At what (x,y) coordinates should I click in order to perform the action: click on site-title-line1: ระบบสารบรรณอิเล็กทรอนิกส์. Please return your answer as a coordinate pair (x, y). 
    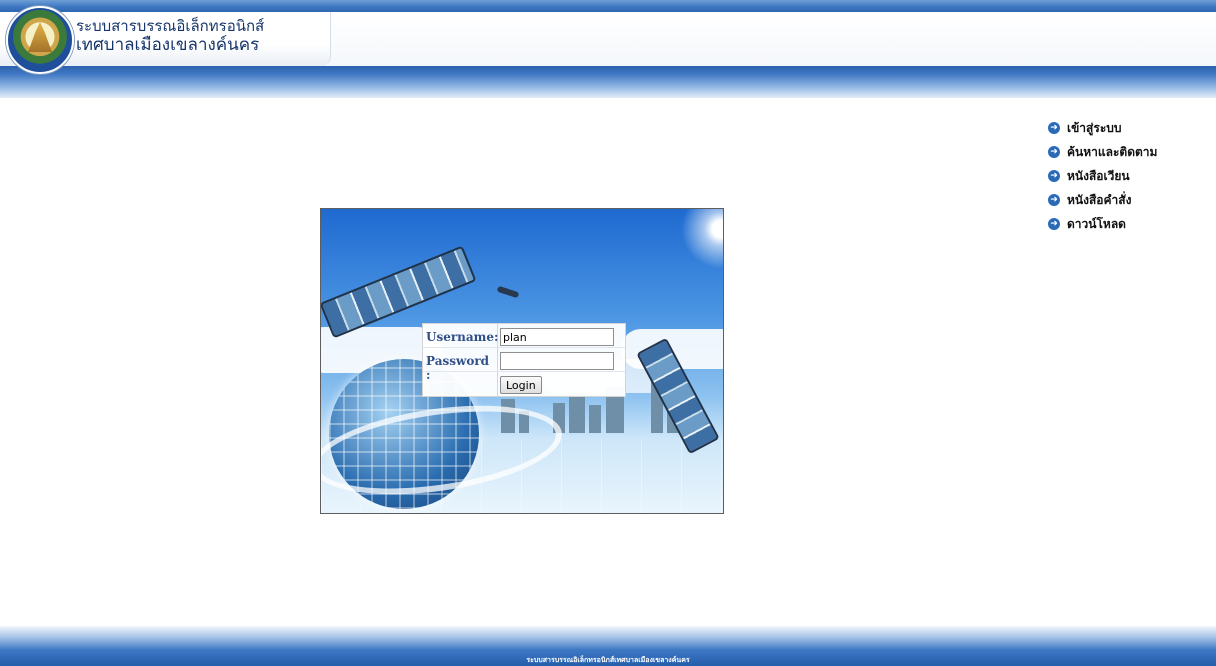
    Looking at the image, I should click on (170, 26).